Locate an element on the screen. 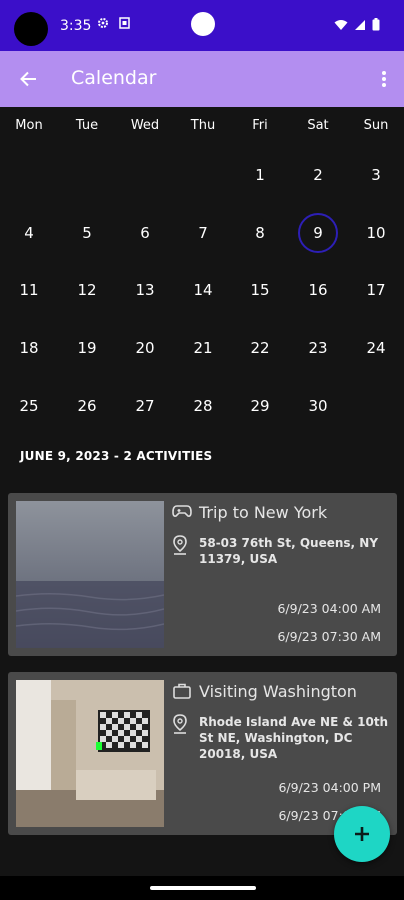 This screenshot has height=900, width=404. calendar-day: 23 is located at coordinates (318, 348).